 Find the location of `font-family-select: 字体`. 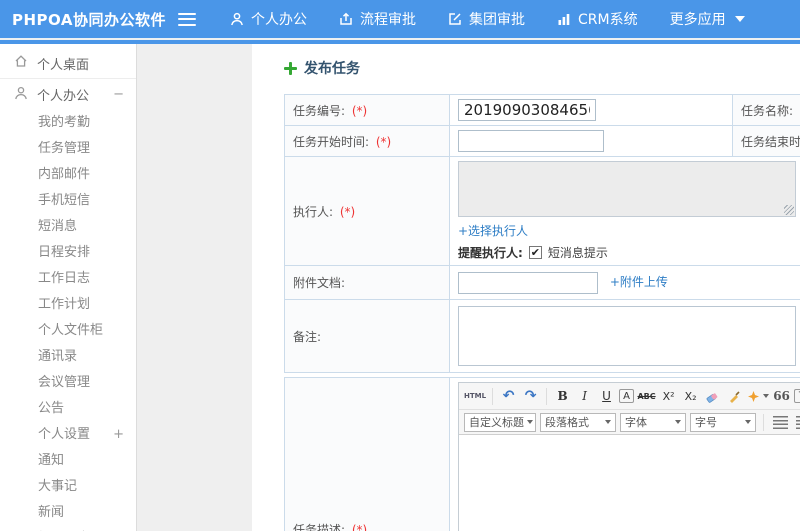

font-family-select: 字体 is located at coordinates (653, 422).